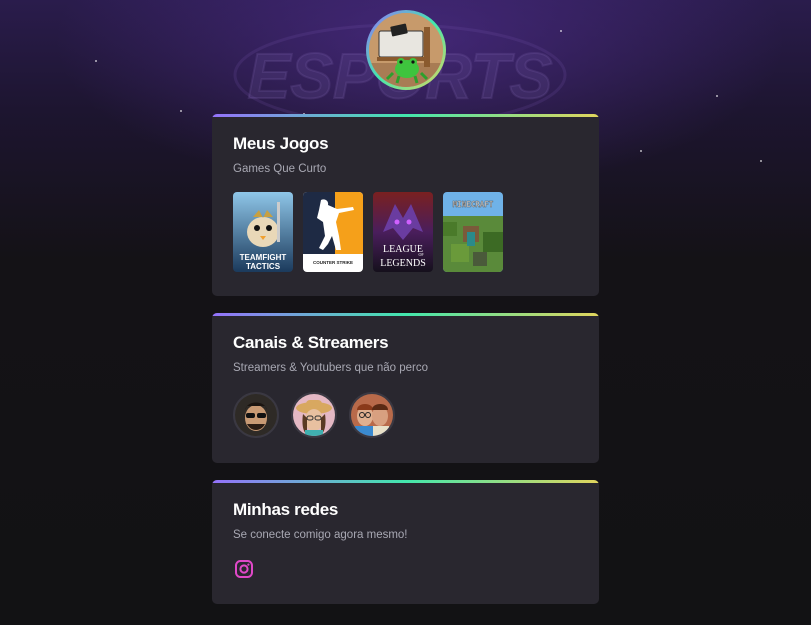 The width and height of the screenshot is (811, 625). I want to click on game-teamfight-tactics: TEAMFIGHT TACTICS, so click(263, 232).